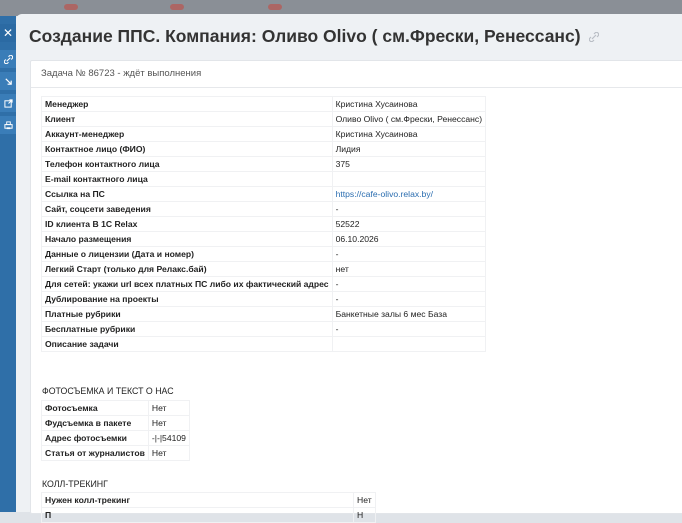  What do you see at coordinates (168, 438) in the screenshot?
I see `row-value: -|-|54109` at bounding box center [168, 438].